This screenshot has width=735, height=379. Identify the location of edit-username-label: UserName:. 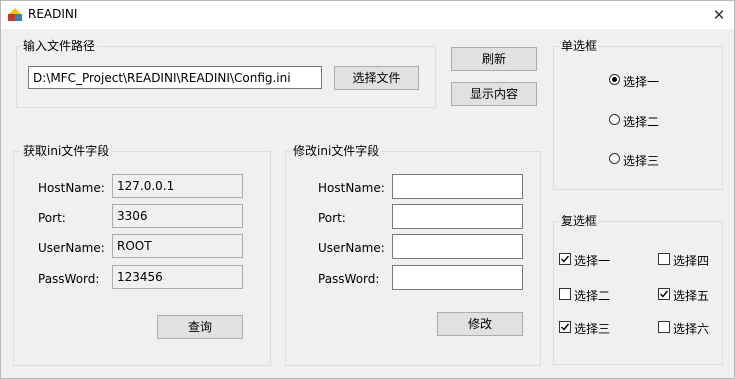
(351, 248).